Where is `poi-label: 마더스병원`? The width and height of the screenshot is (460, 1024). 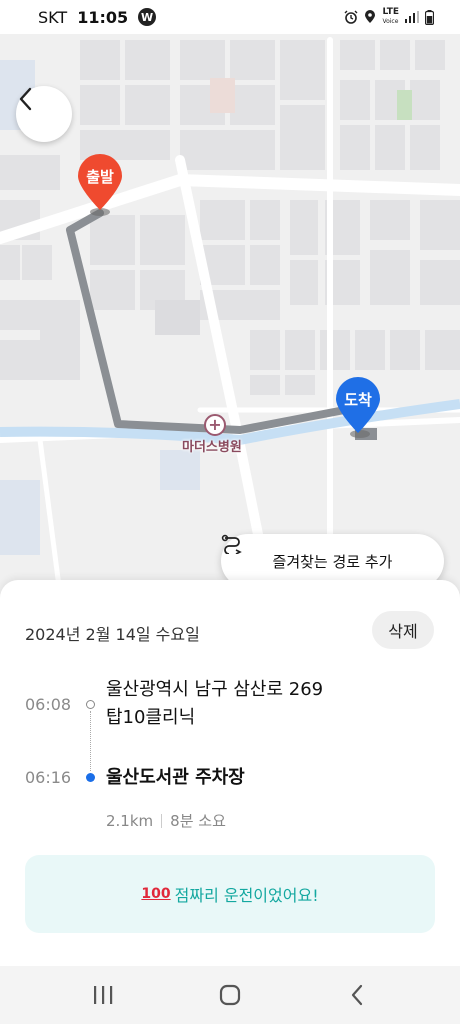 poi-label: 마더스병원 is located at coordinates (212, 445).